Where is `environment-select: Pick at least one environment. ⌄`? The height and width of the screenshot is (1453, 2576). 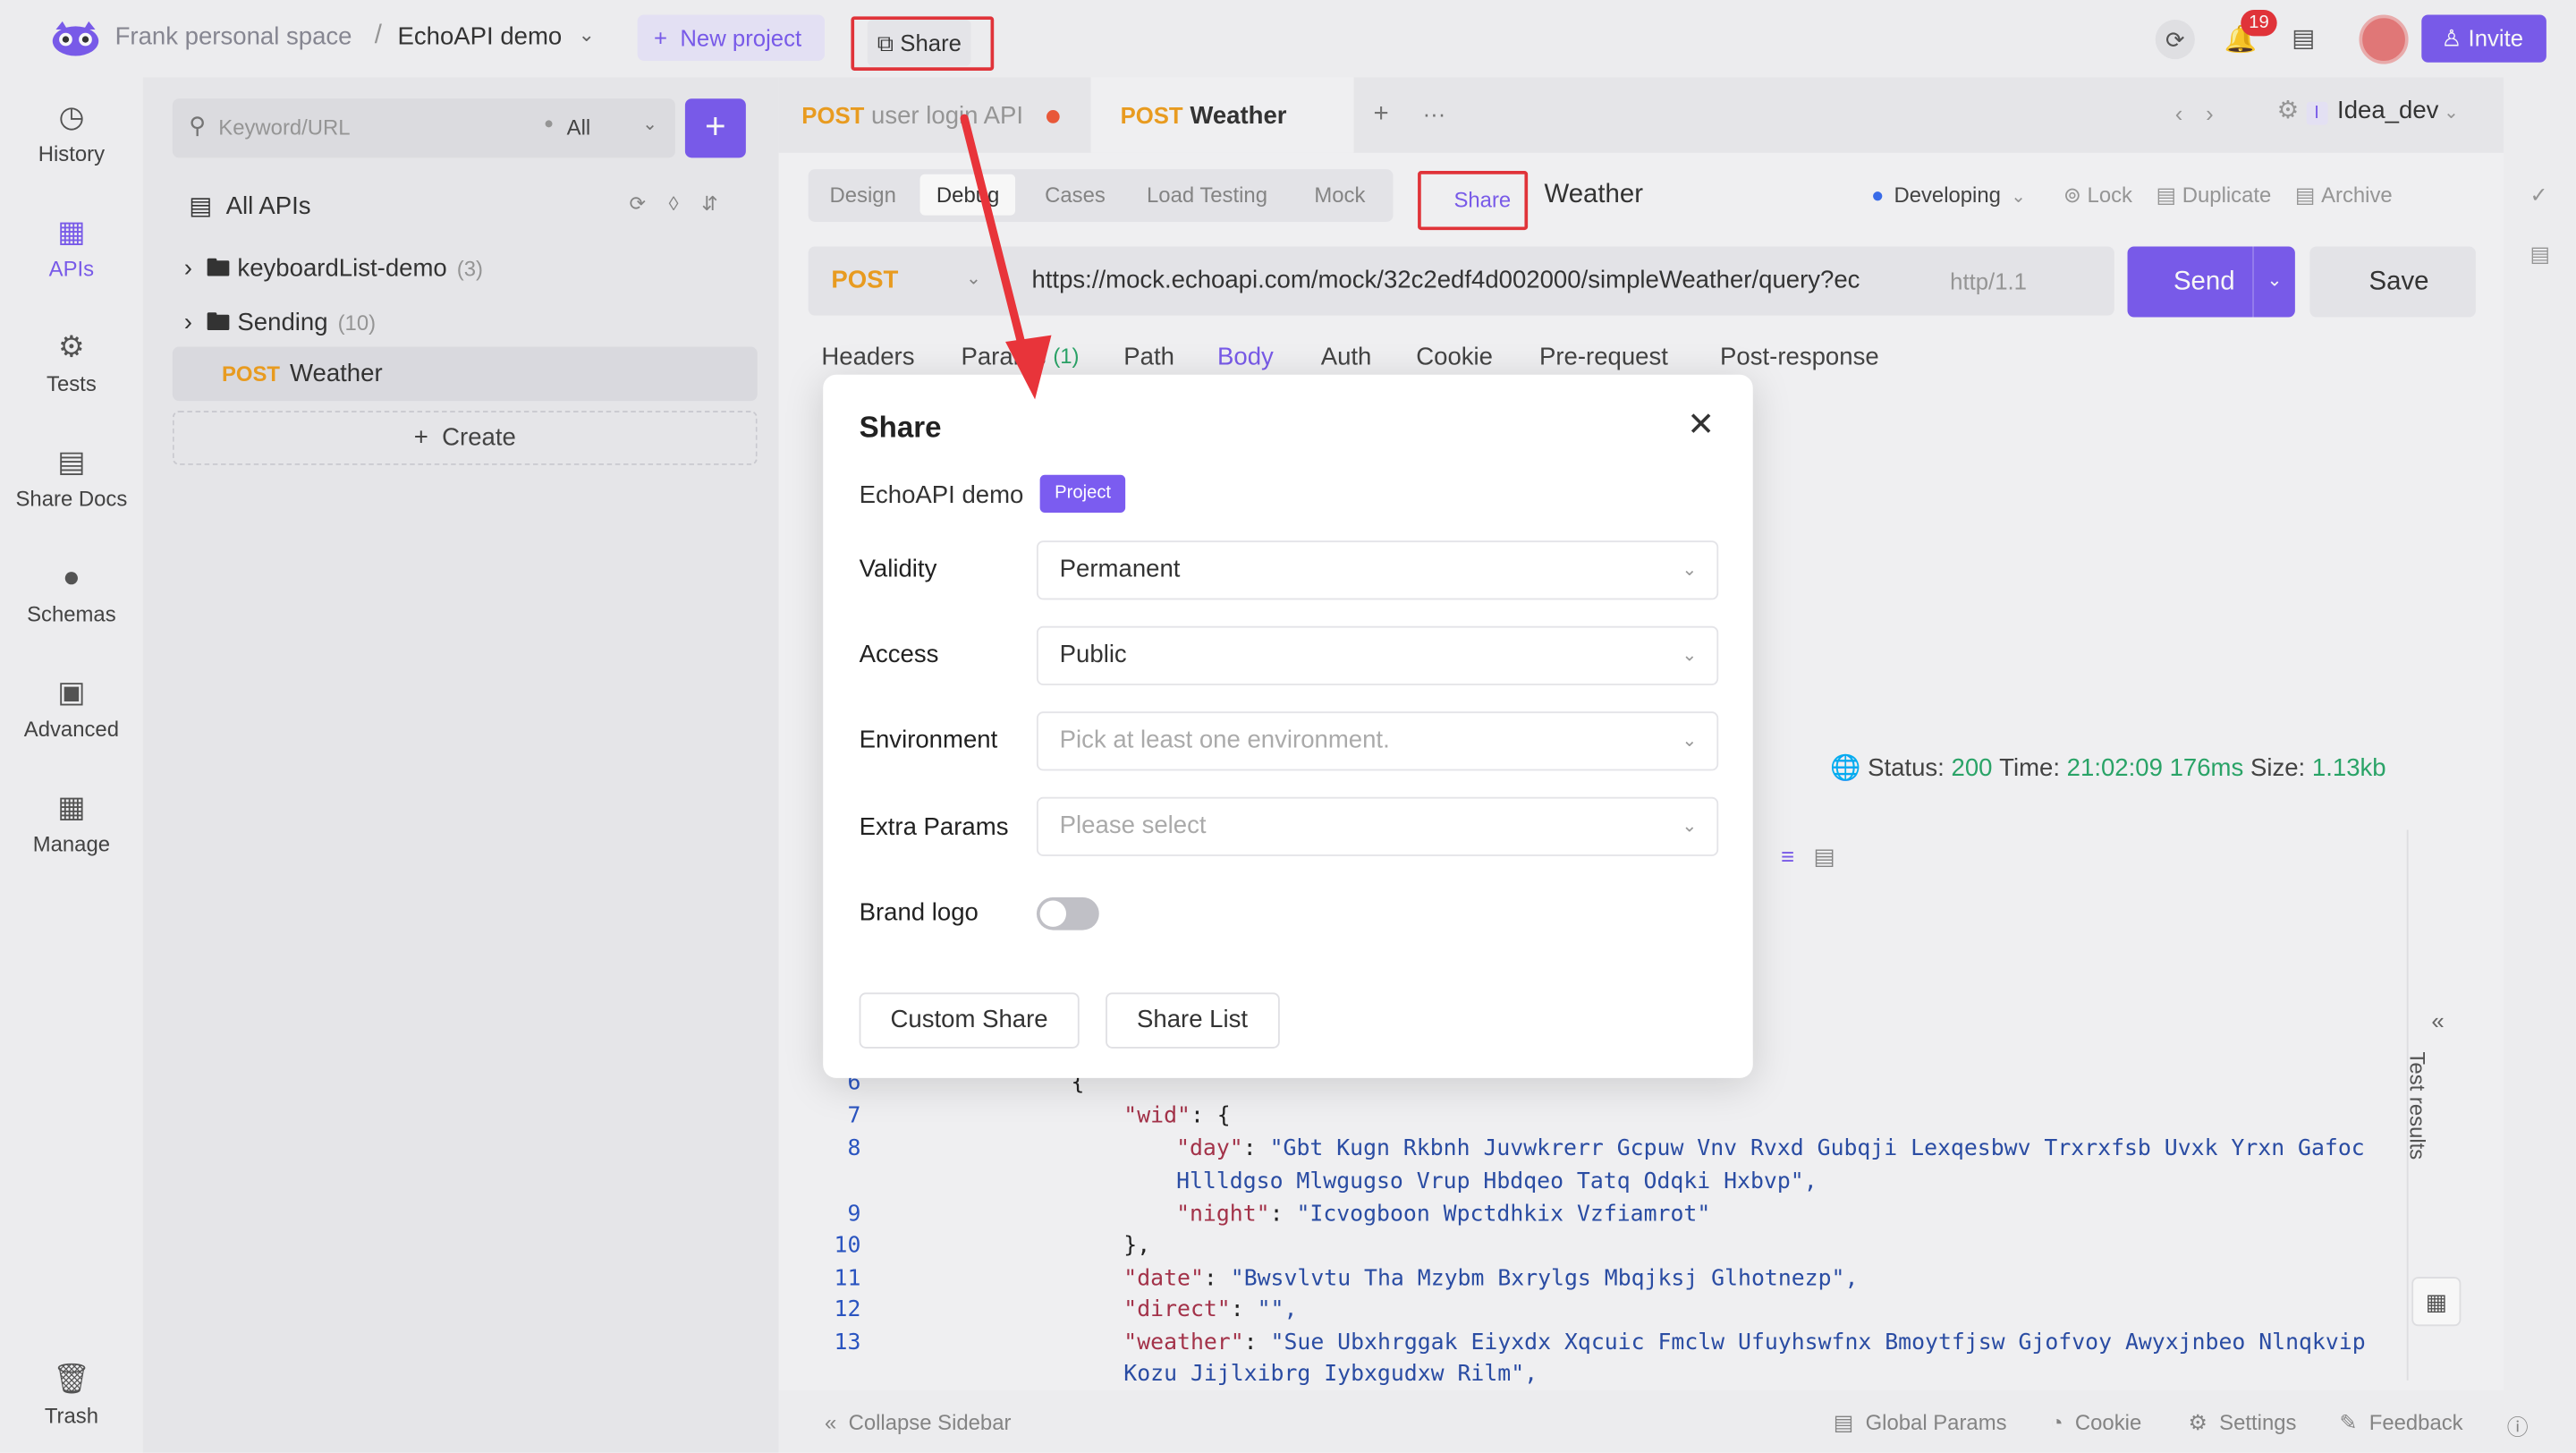 environment-select: Pick at least one environment. ⌄ is located at coordinates (1377, 741).